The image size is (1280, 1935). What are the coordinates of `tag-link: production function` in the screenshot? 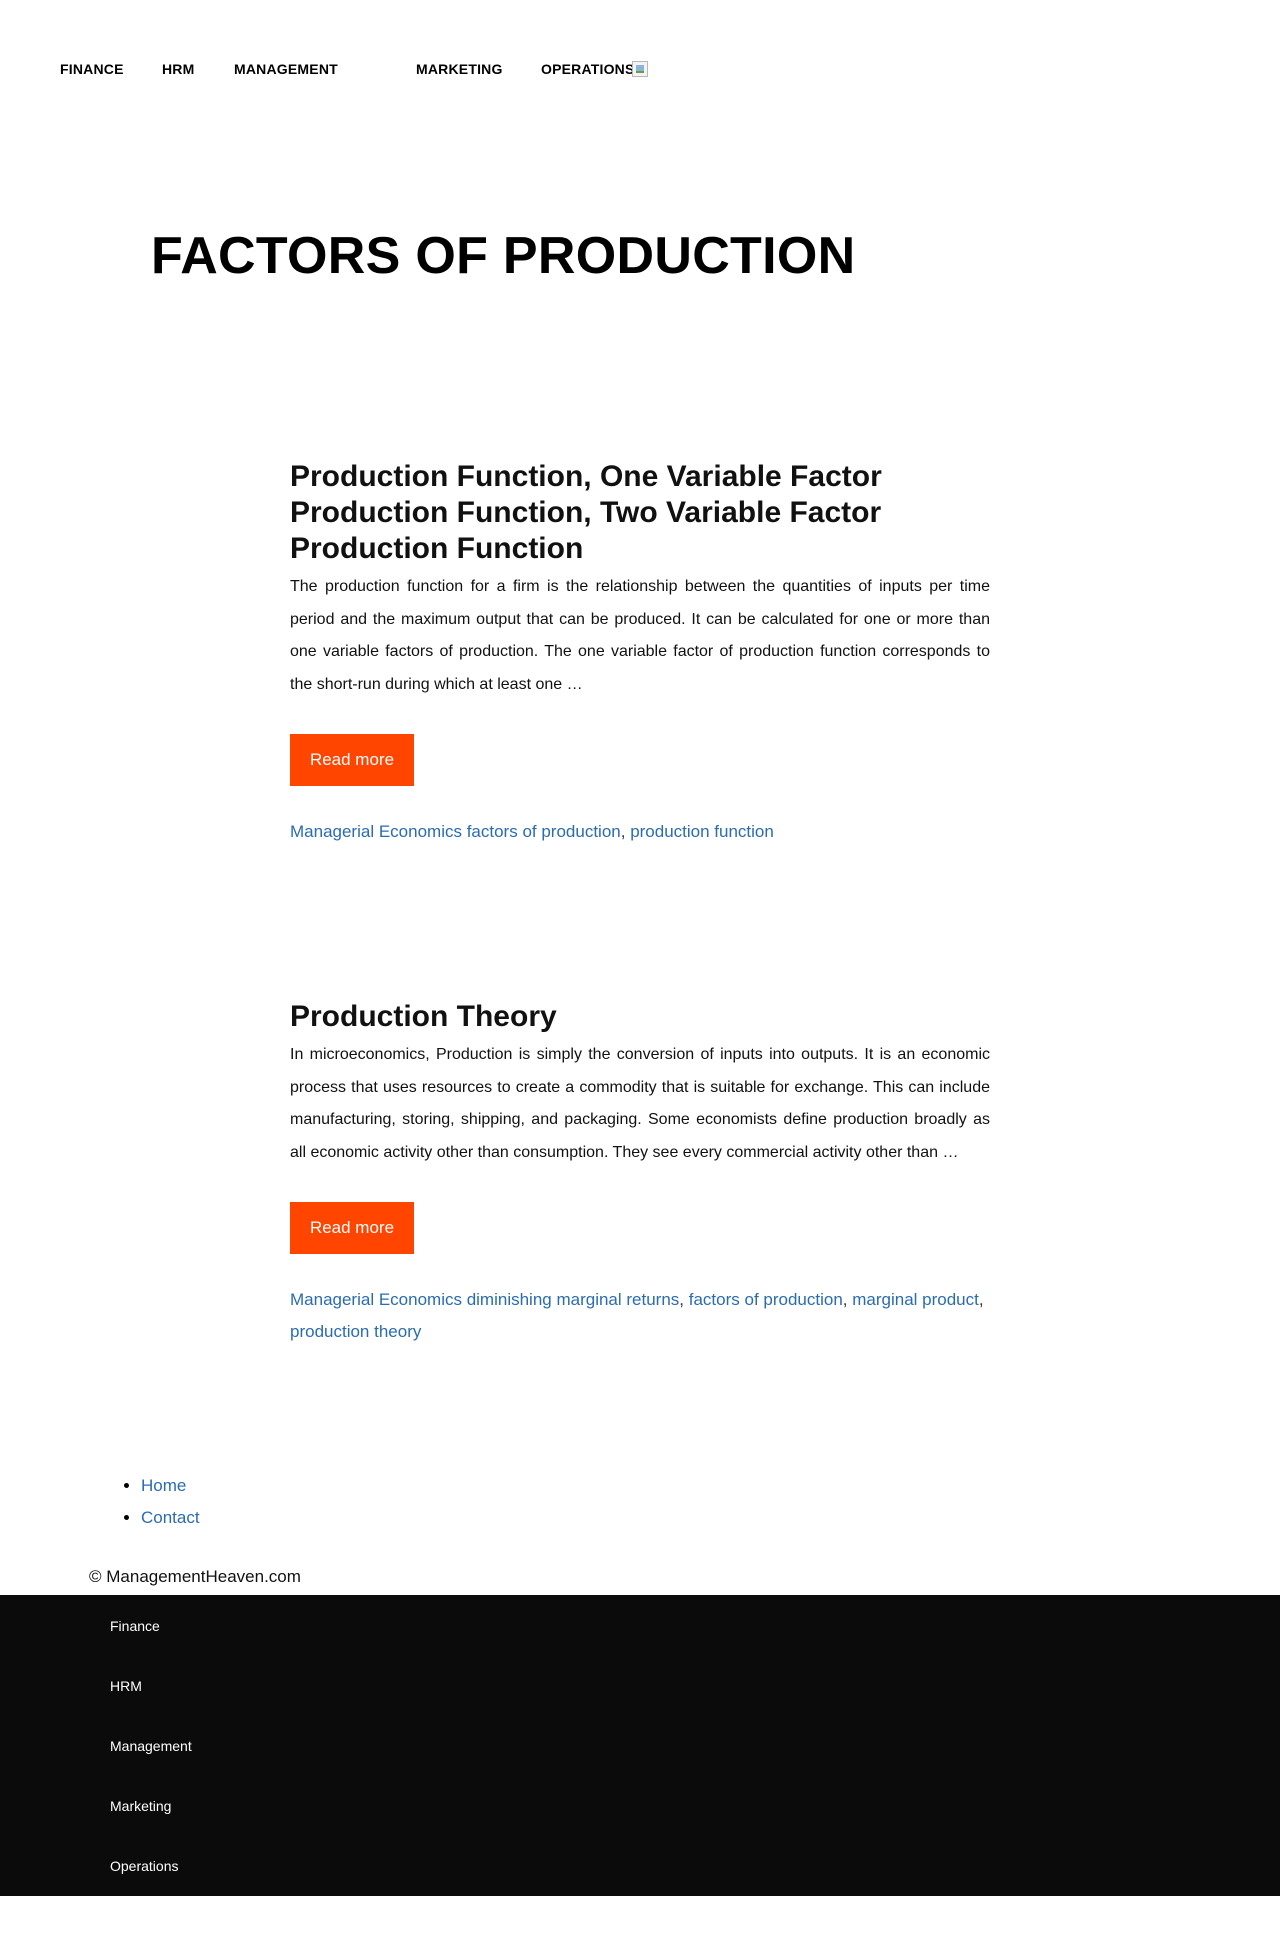 It's located at (702, 831).